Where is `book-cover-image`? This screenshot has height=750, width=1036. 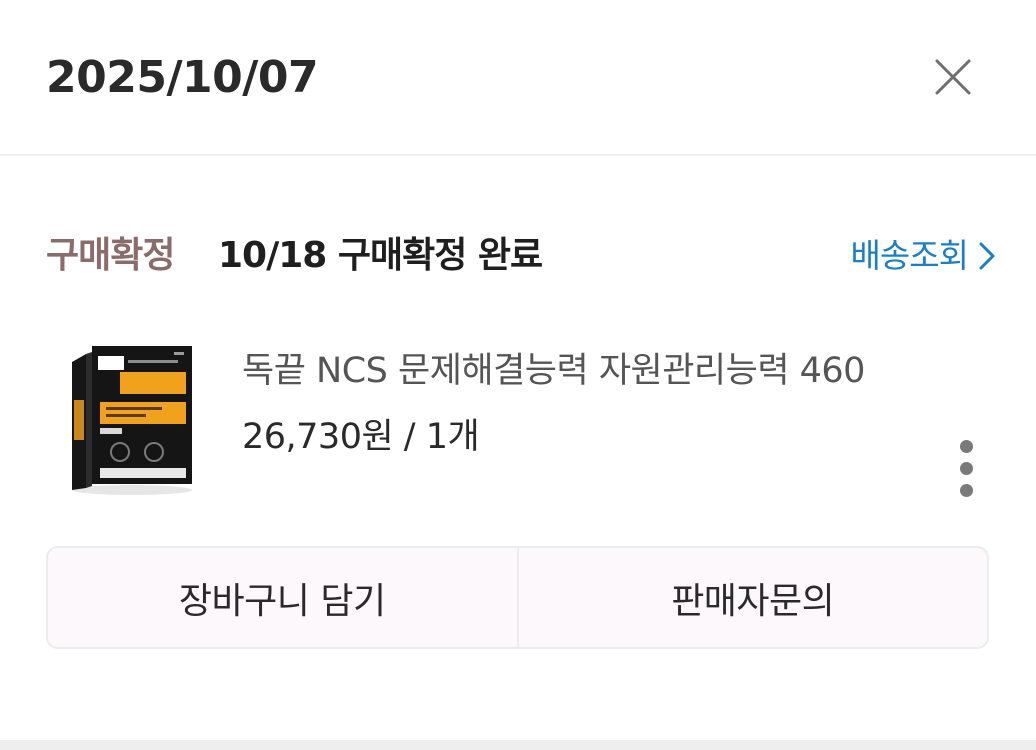 book-cover-image is located at coordinates (132, 420).